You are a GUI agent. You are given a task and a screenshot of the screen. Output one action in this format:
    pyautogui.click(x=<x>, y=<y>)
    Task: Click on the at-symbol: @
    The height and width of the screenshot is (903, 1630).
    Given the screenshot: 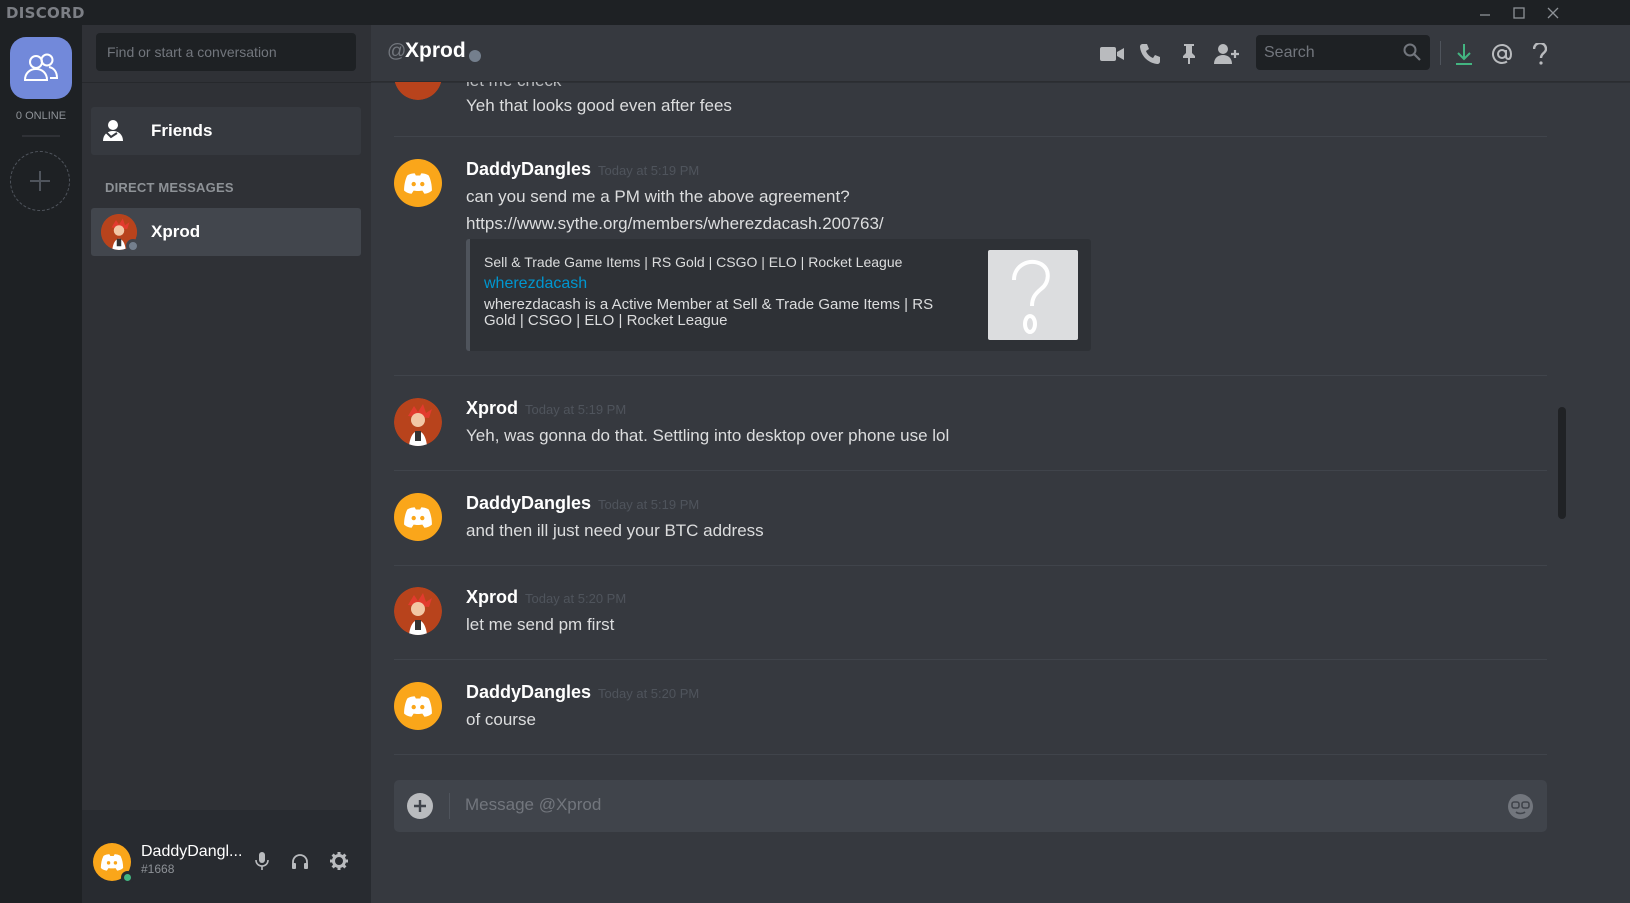 What is the action you would take?
    pyautogui.click(x=397, y=51)
    